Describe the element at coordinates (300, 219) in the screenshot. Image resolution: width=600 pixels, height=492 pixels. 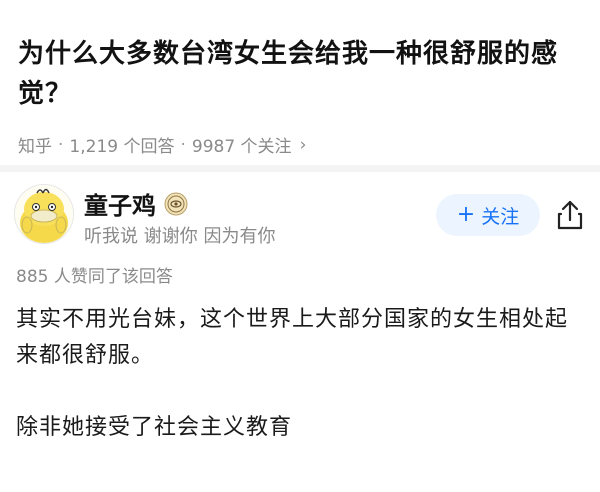
I see `author-row: 童子鸡 听我说 谢谢你 因为有你 + 关注` at that location.